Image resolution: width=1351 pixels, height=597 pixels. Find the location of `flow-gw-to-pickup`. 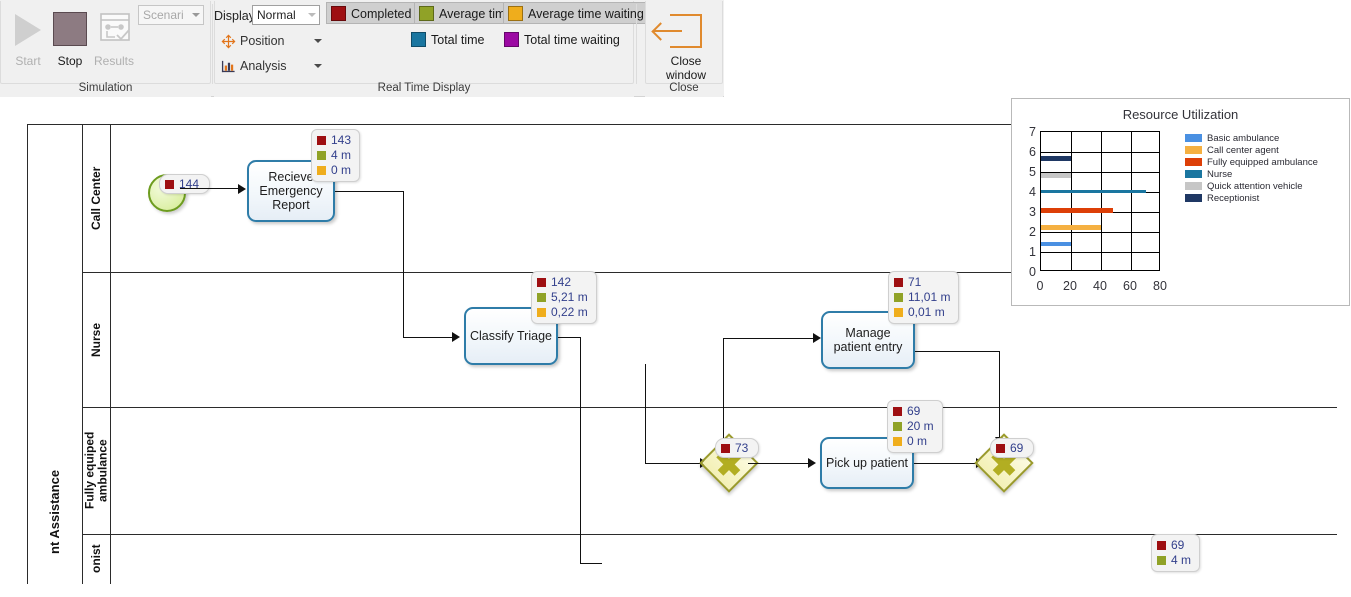

flow-gw-to-pickup is located at coordinates (780, 463).